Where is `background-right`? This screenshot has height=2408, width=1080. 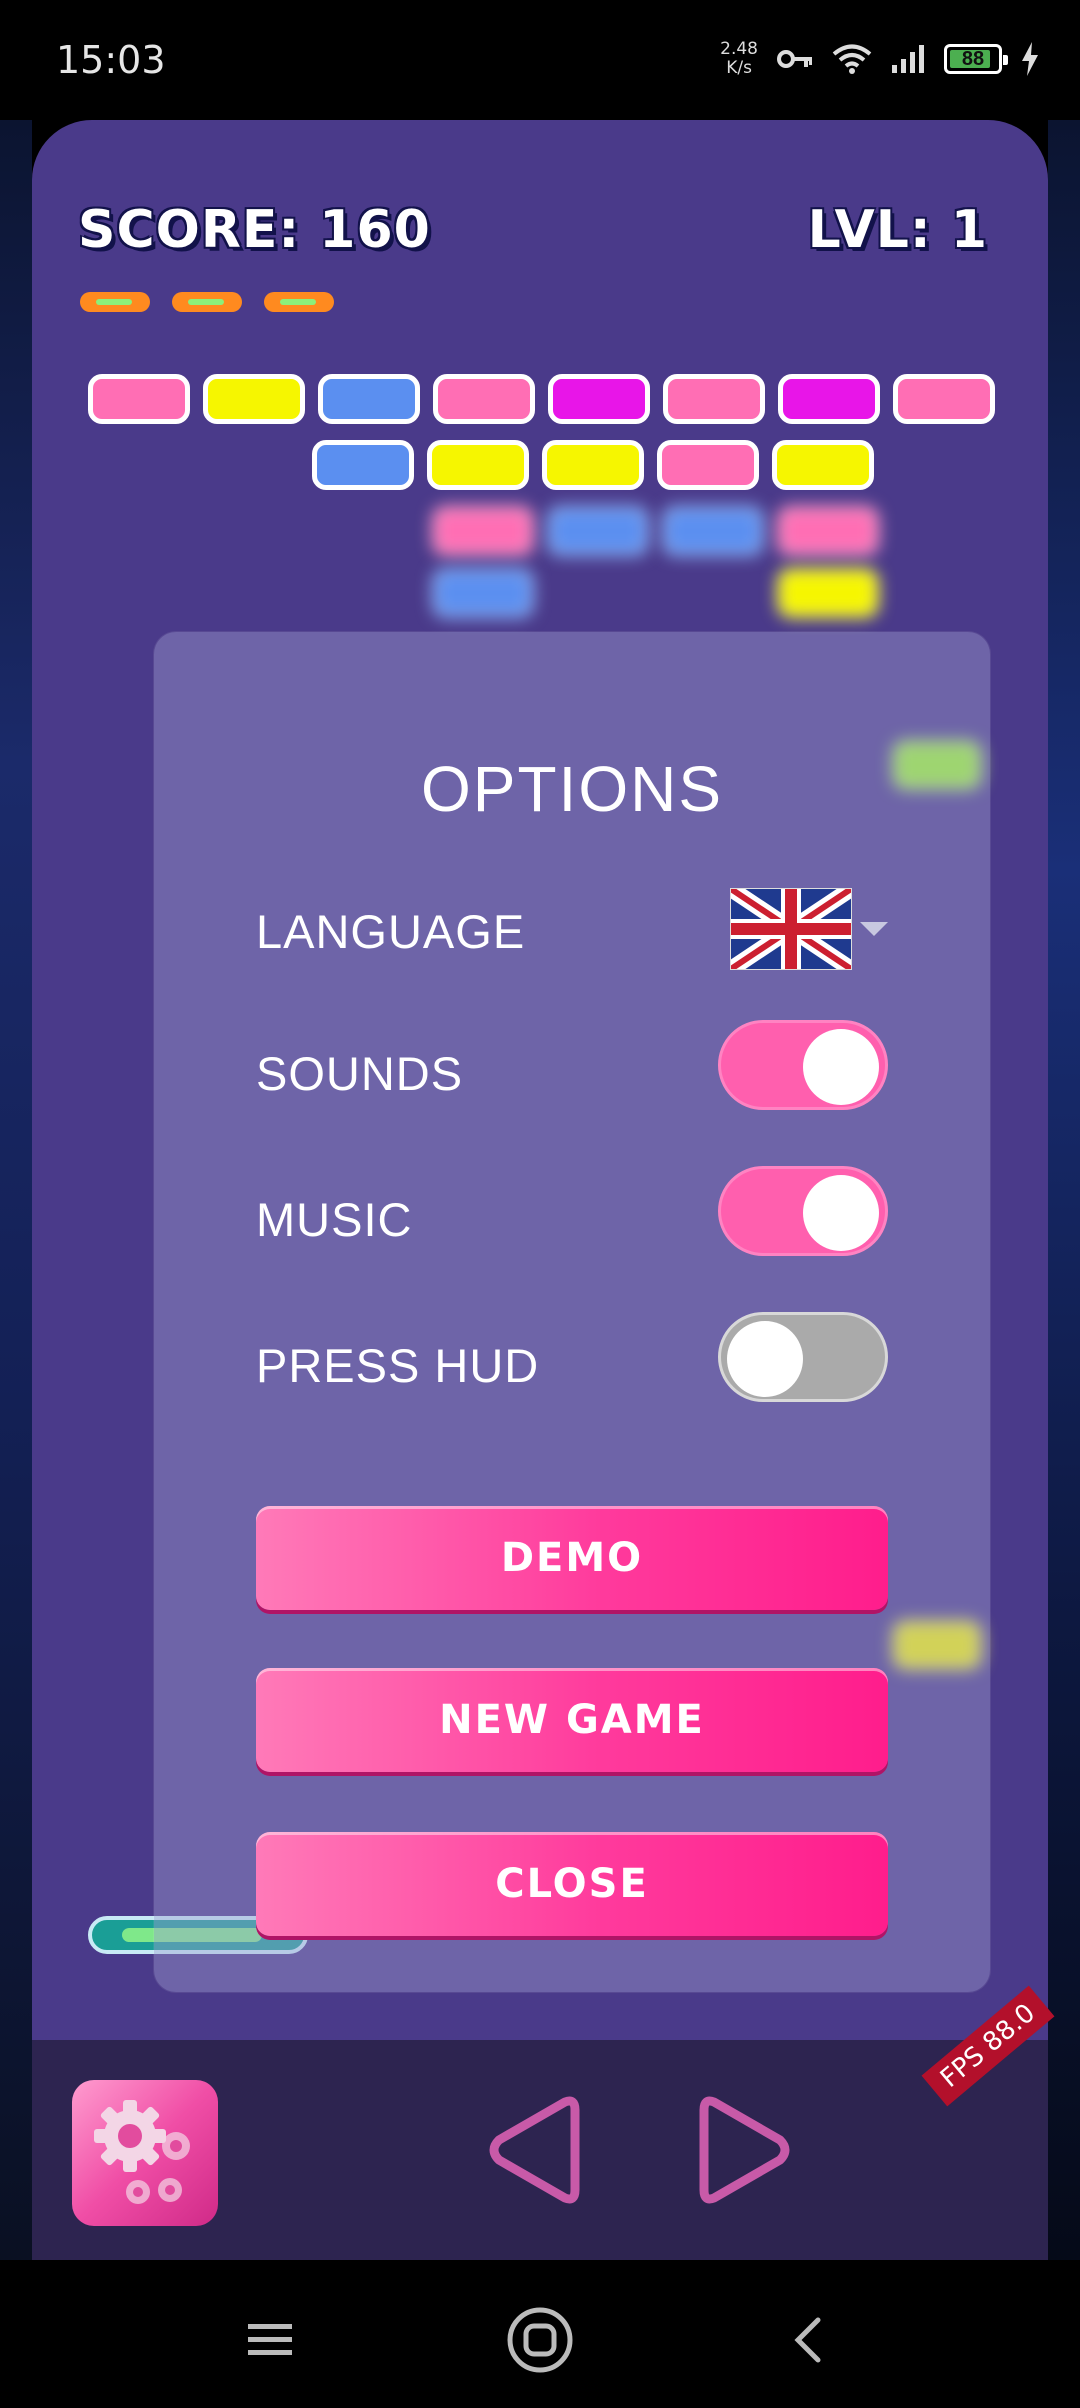 background-right is located at coordinates (1064, 1190).